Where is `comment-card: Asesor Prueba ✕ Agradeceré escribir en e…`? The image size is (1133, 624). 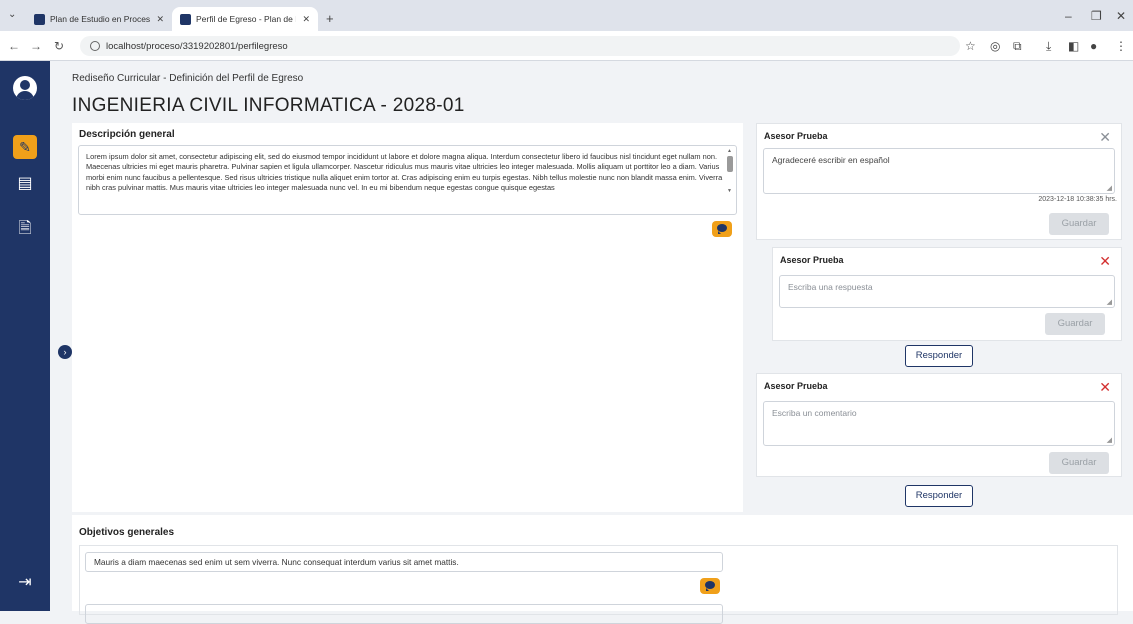
comment-card: Asesor Prueba ✕ Agradeceré escribir en e… is located at coordinates (939, 181).